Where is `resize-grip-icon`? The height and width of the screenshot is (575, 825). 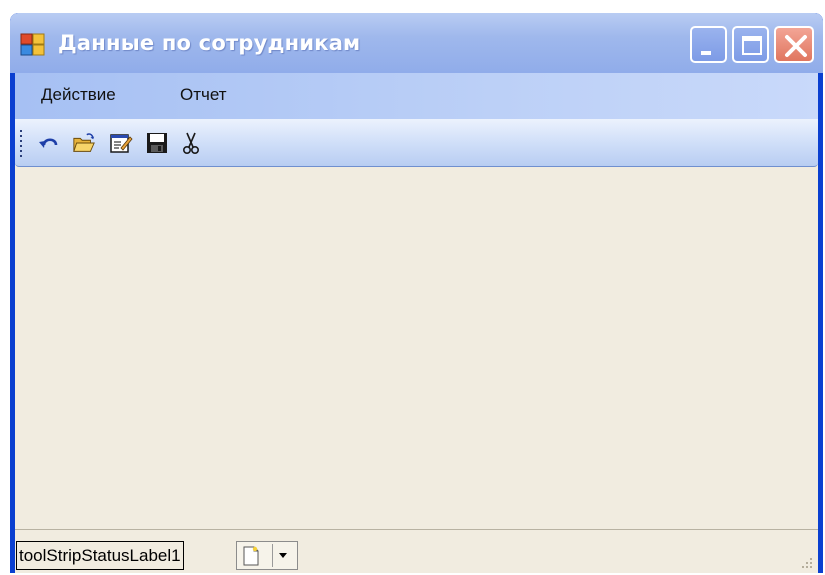
resize-grip-icon is located at coordinates (806, 562).